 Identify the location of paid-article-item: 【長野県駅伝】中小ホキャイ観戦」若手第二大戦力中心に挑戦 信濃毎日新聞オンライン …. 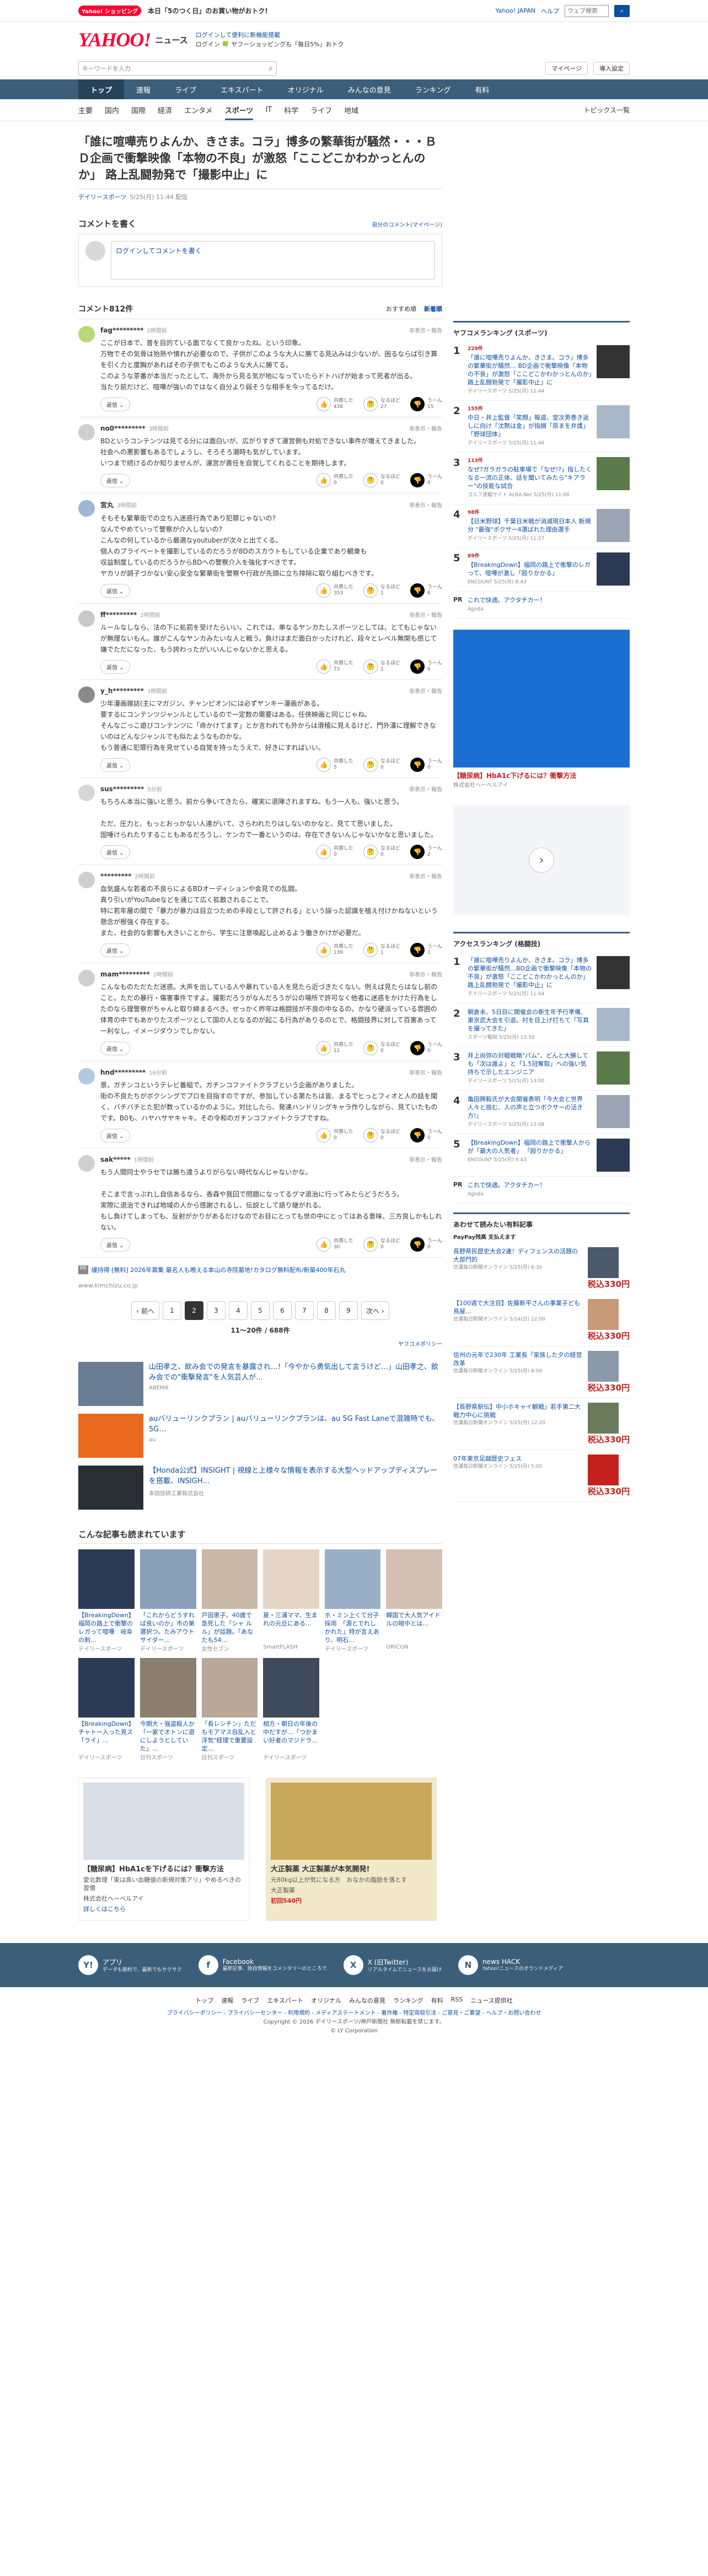
(541, 1424).